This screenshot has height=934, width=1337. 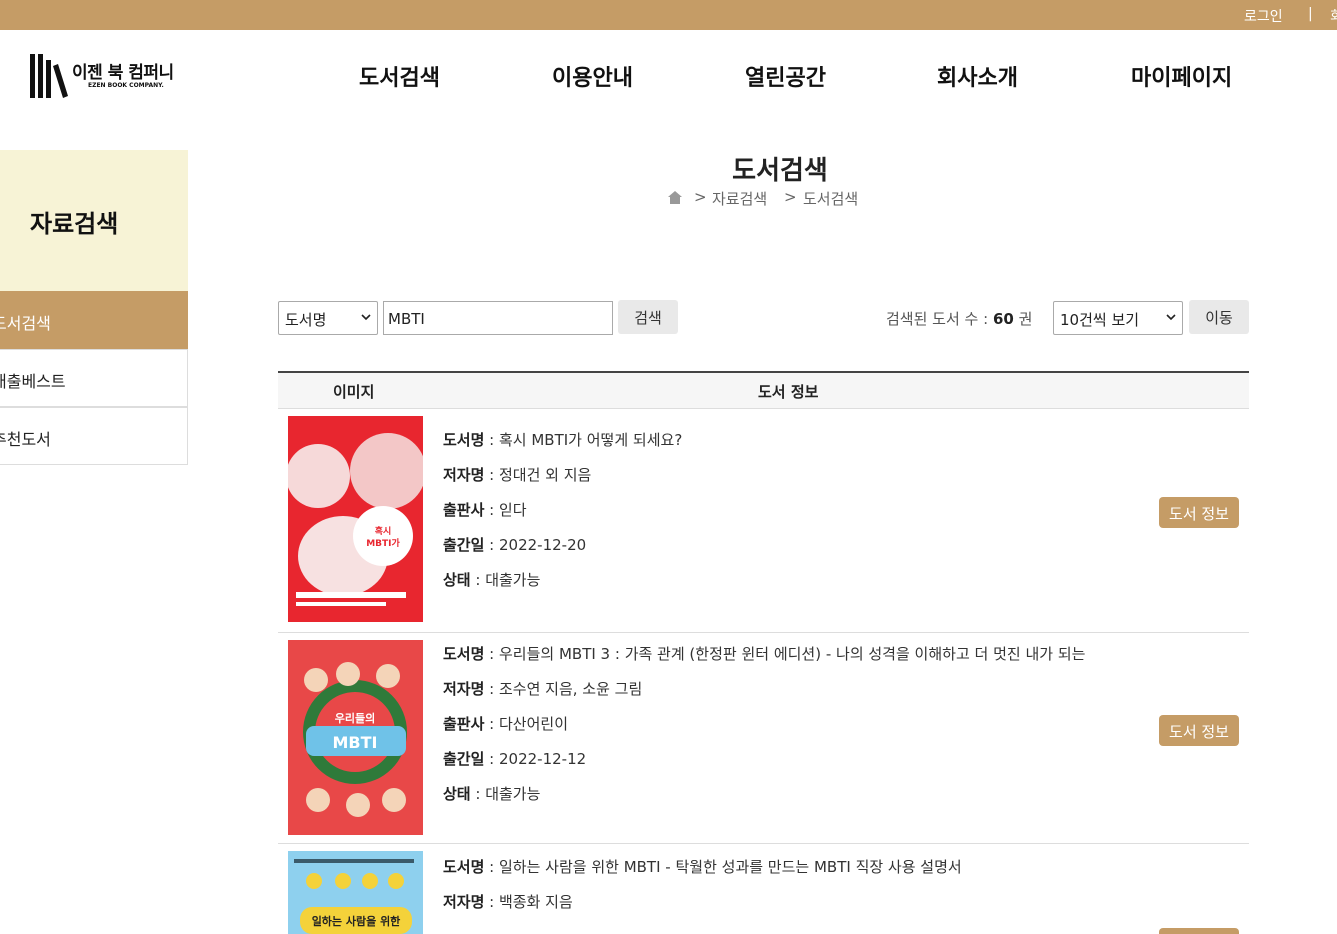 I want to click on per-page-value: 10건씩 보기, so click(x=1100, y=320).